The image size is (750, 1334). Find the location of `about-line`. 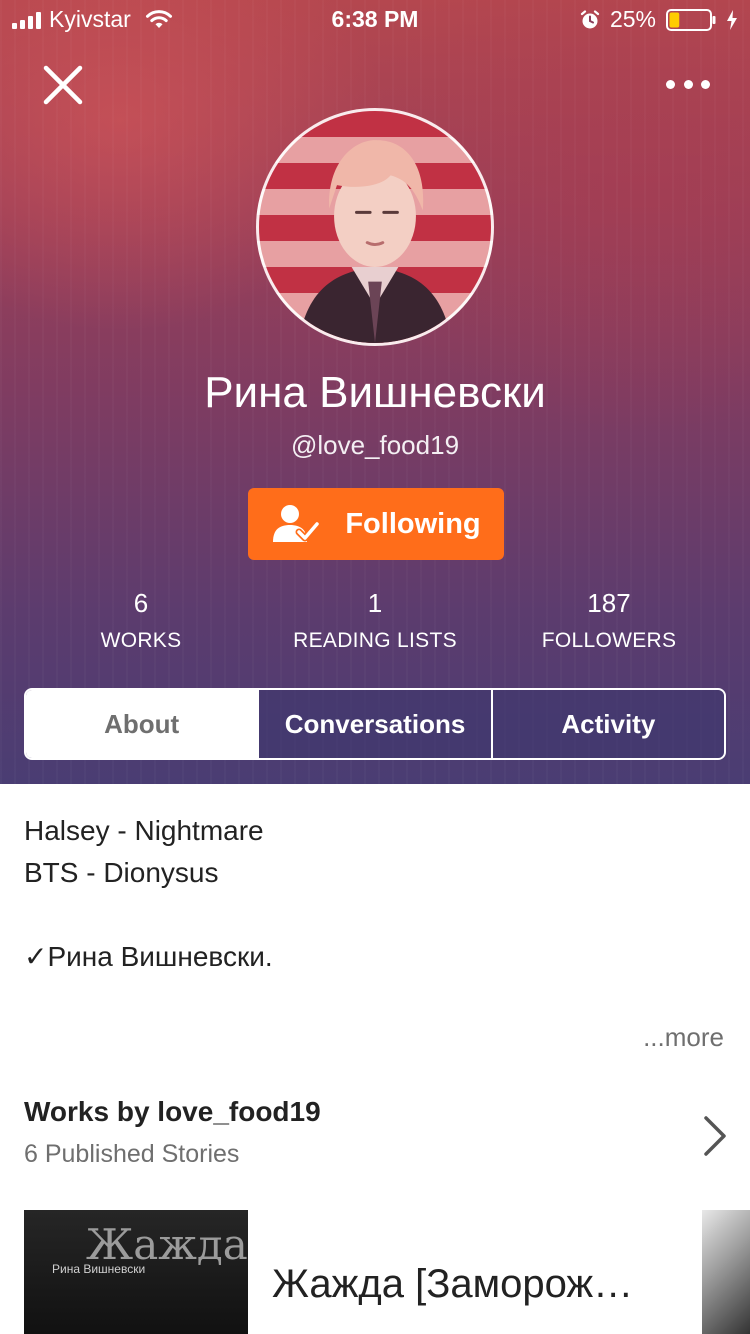

about-line is located at coordinates (374, 915).